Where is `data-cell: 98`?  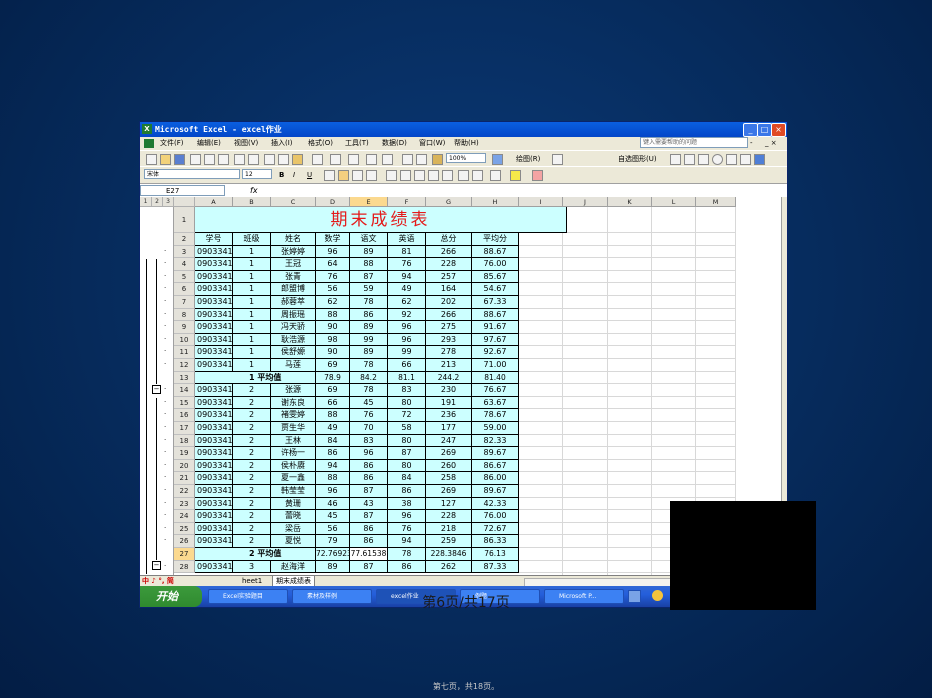
data-cell: 98 is located at coordinates (333, 340).